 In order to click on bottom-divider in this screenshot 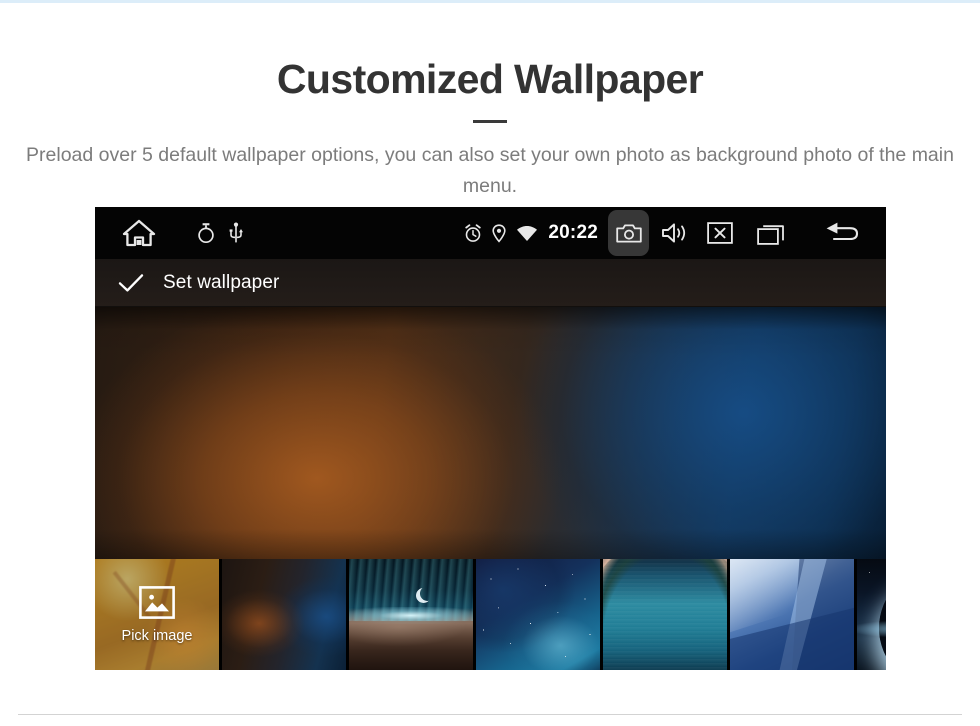, I will do `click(490, 714)`.